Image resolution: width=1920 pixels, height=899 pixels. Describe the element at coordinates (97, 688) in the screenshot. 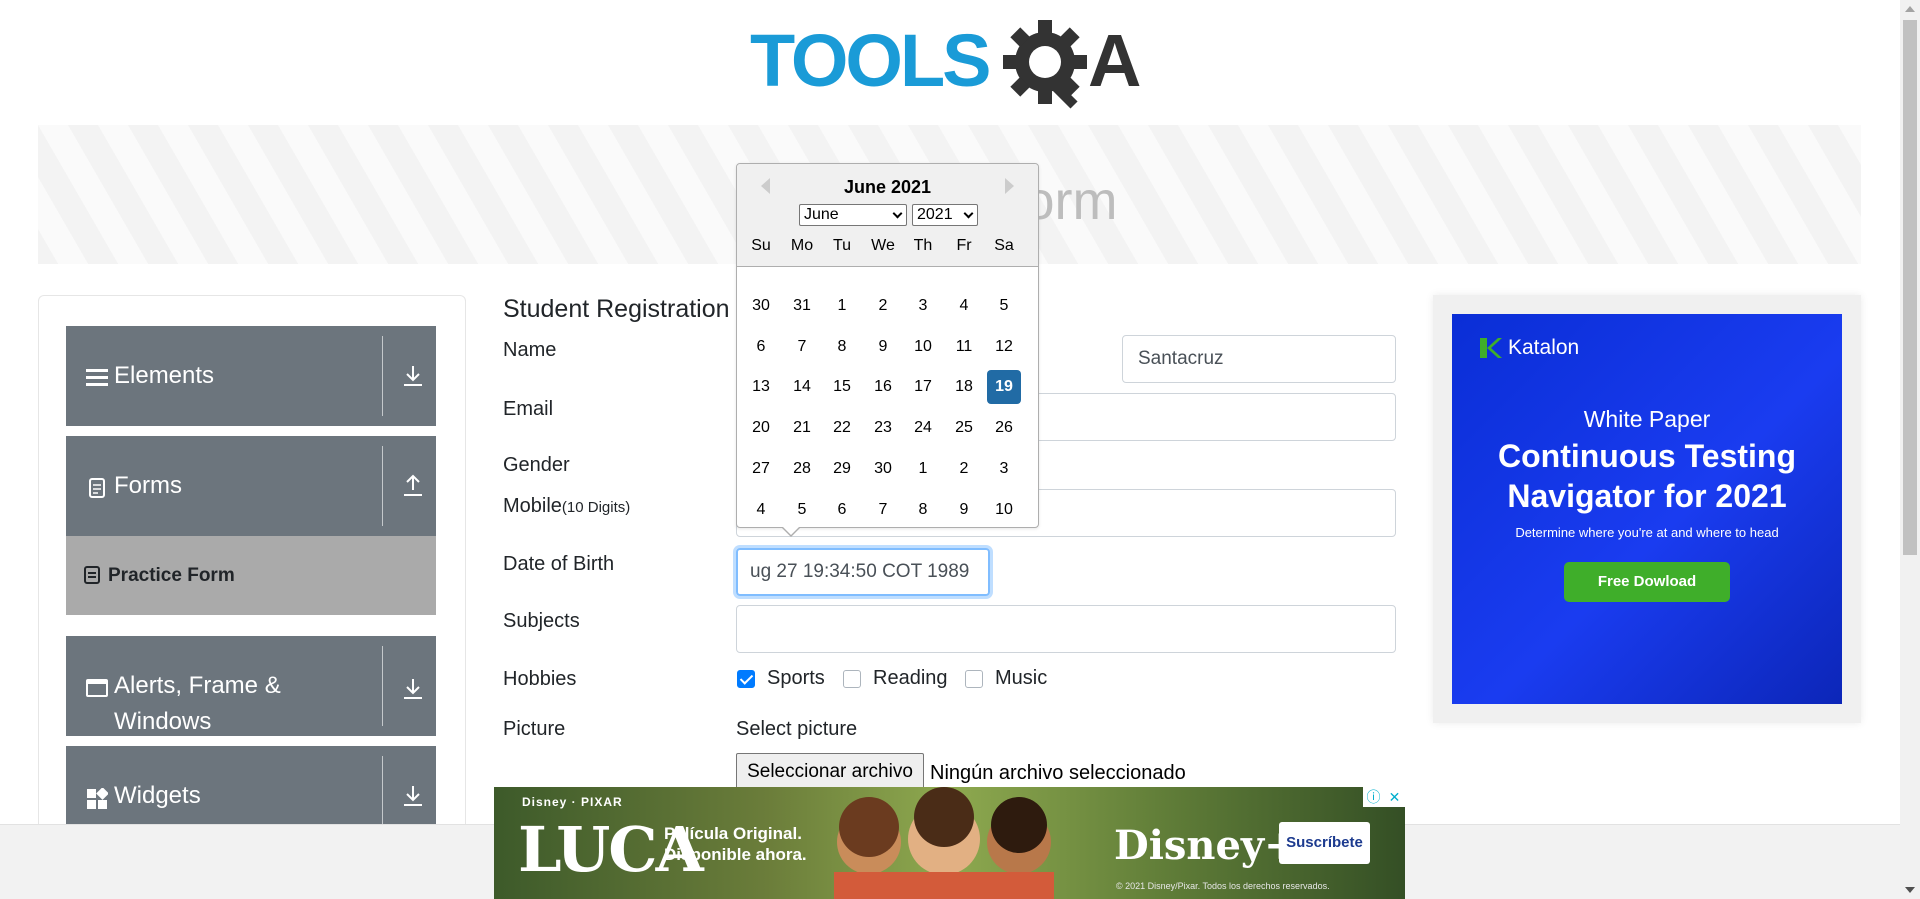

I see `window-icon` at that location.